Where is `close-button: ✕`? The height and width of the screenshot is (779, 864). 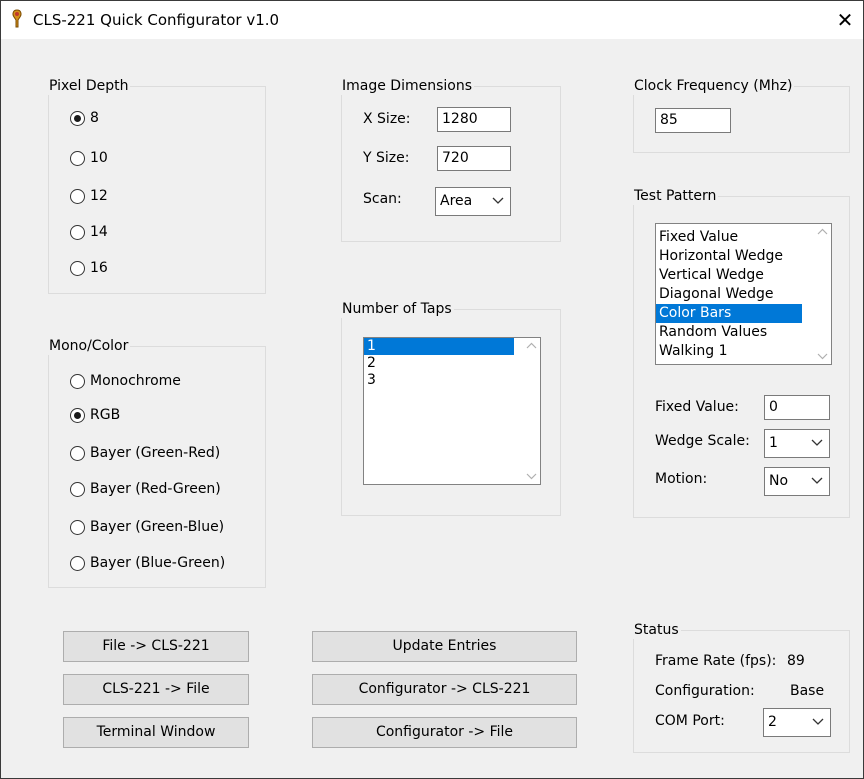 close-button: ✕ is located at coordinates (845, 20).